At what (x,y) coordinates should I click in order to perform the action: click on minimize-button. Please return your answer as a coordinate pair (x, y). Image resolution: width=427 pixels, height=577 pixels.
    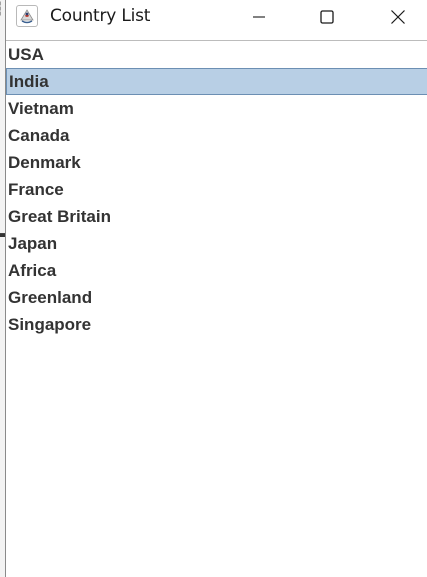
    Looking at the image, I should click on (259, 16).